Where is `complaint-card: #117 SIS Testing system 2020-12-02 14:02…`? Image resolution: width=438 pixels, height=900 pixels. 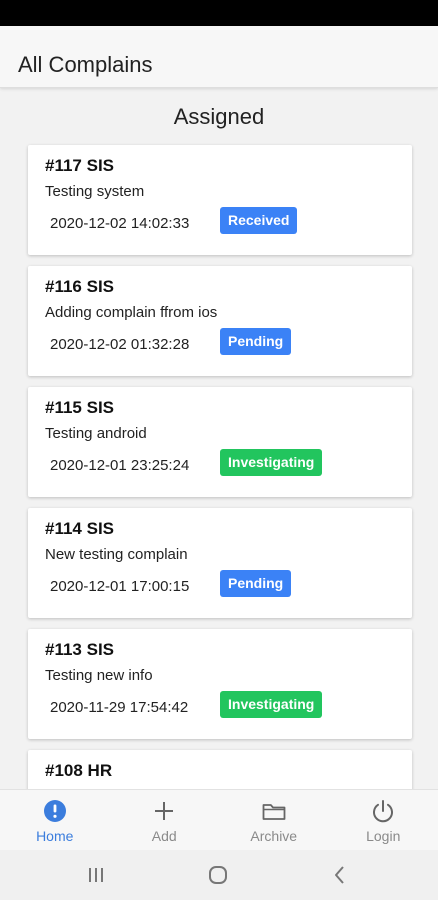 complaint-card: #117 SIS Testing system 2020-12-02 14:02… is located at coordinates (220, 200).